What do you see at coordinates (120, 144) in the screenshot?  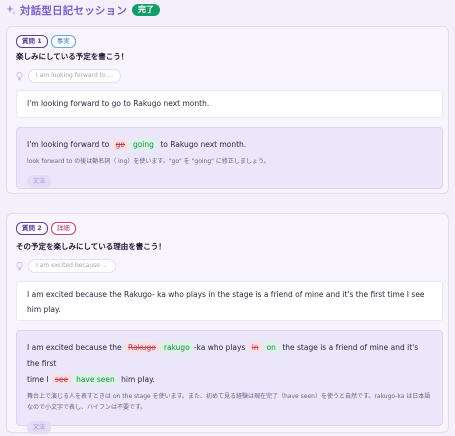 I see `deleted-word: go` at bounding box center [120, 144].